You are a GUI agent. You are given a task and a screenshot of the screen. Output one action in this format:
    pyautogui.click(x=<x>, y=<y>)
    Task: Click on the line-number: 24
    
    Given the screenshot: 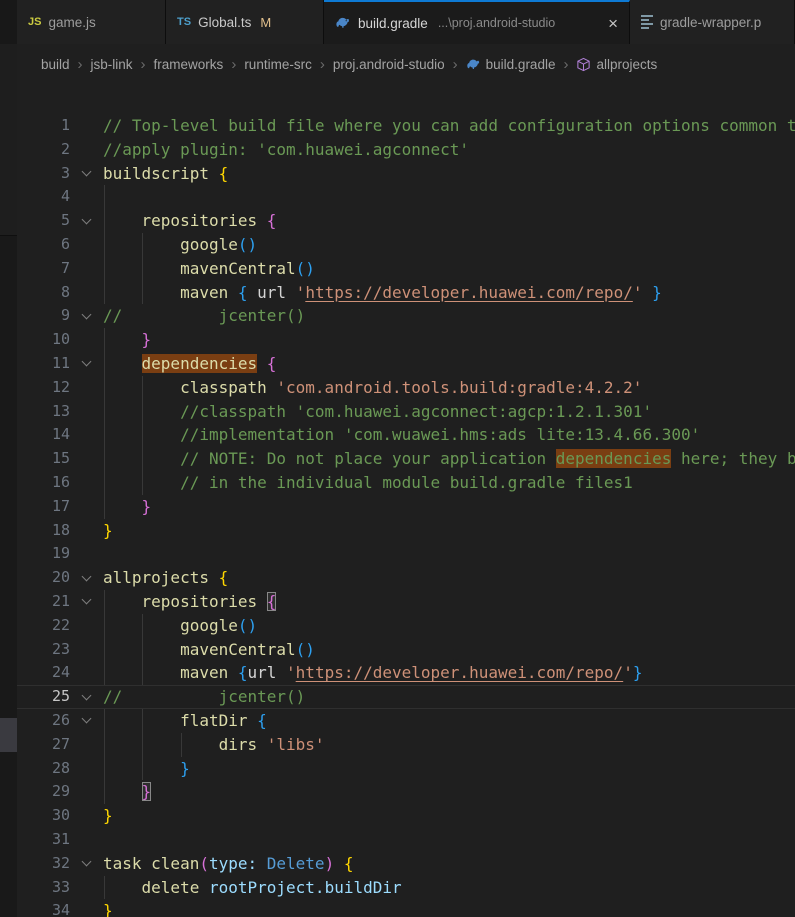 What is the action you would take?
    pyautogui.click(x=43, y=673)
    